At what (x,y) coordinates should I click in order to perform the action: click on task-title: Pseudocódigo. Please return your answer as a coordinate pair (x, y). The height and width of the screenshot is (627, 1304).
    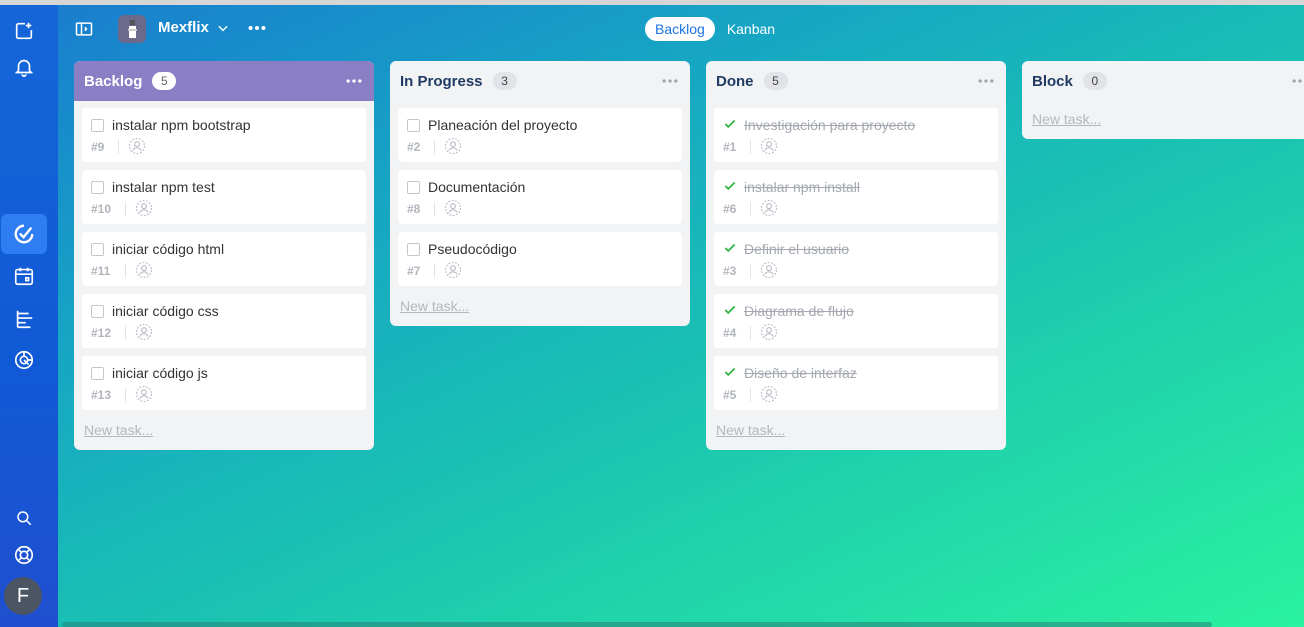
    Looking at the image, I should click on (472, 249).